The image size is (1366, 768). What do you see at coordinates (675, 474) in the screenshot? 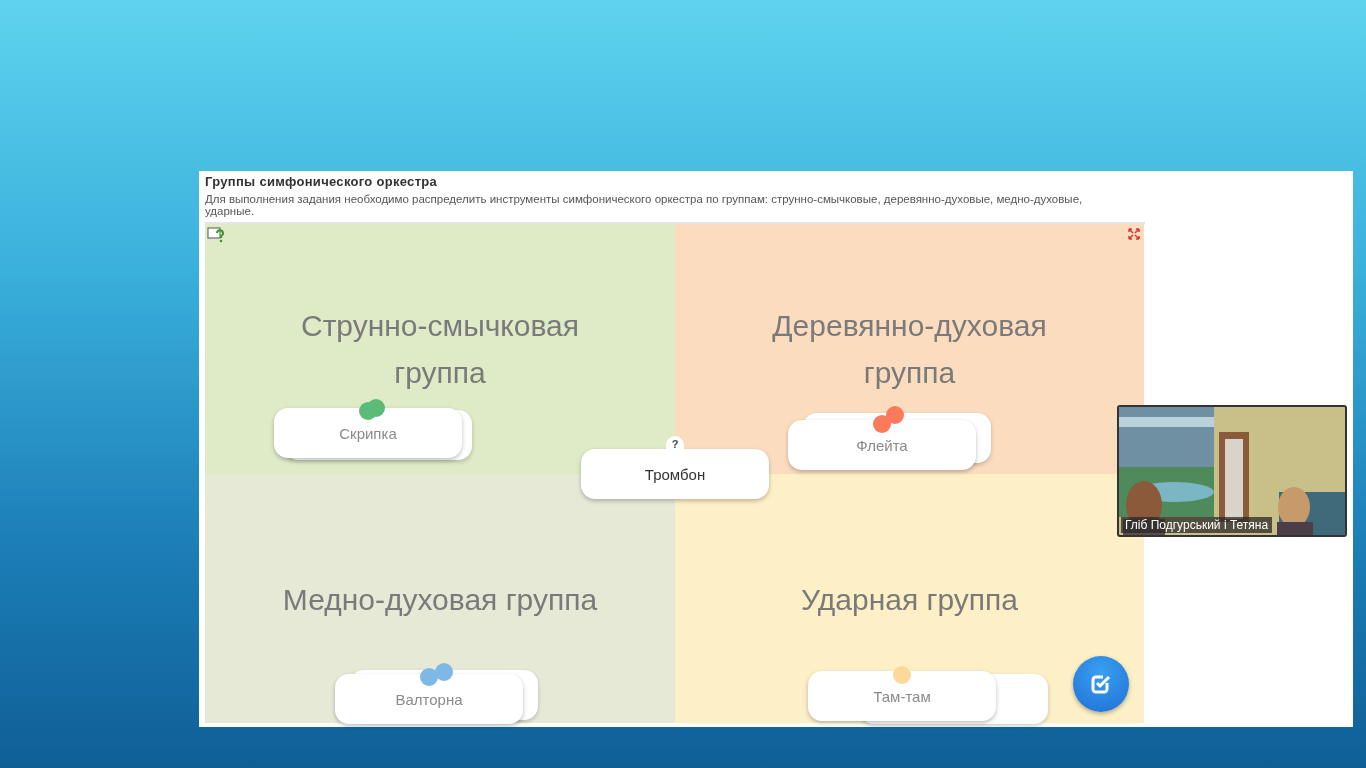
I see `instrument-card: Тромбон` at bounding box center [675, 474].